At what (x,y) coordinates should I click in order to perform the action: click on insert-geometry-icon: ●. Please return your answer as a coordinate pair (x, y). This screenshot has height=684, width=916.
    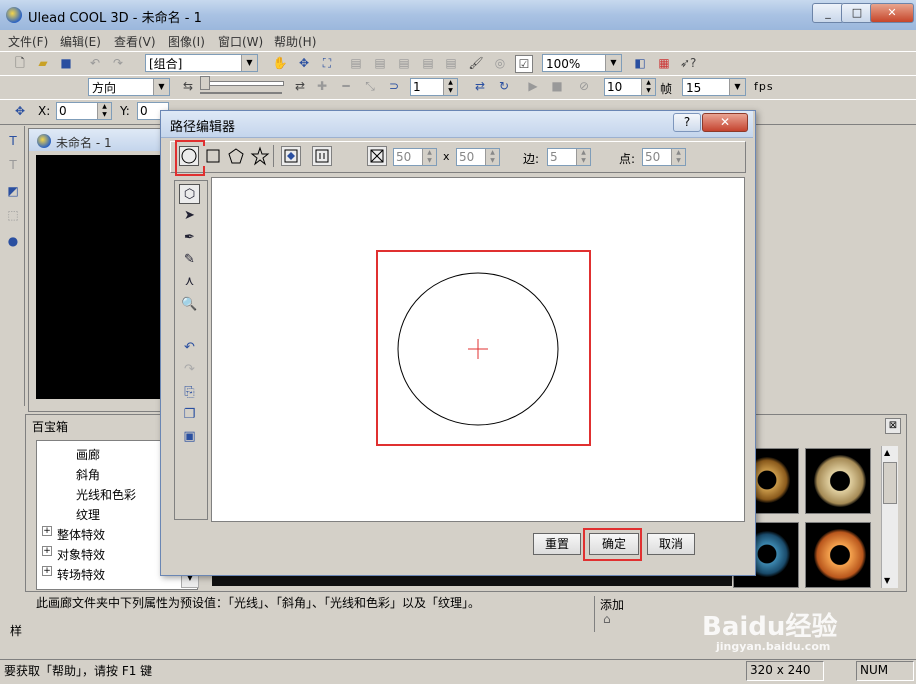
    Looking at the image, I should click on (13, 241).